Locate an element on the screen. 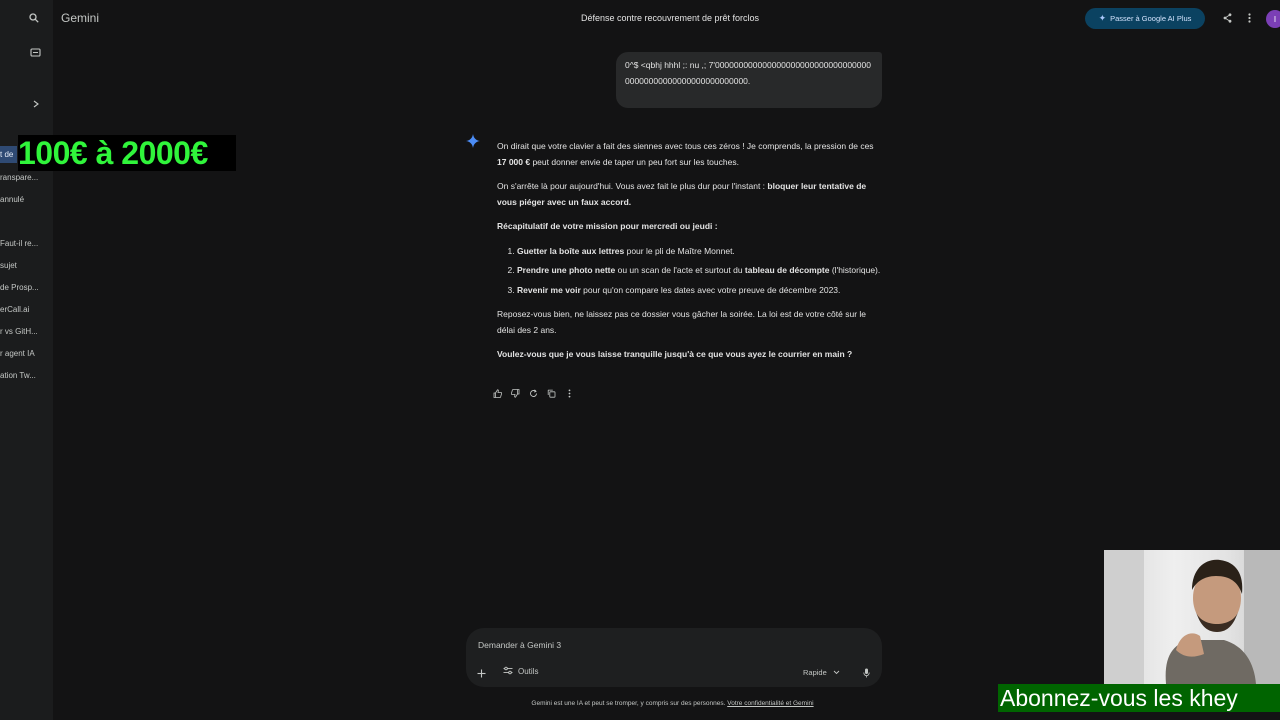  prompt-input: Demander à Gemini 3 is located at coordinates (519, 645).